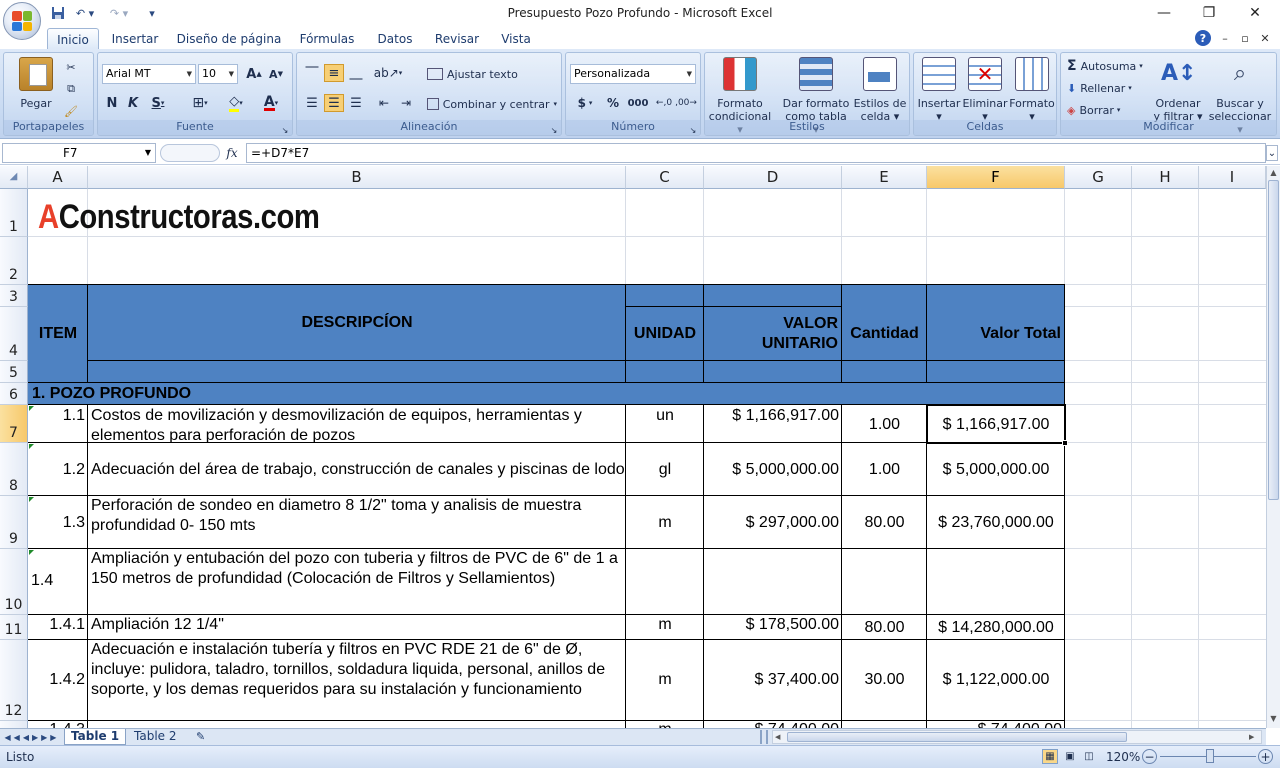 The image size is (1280, 768). What do you see at coordinates (312, 73) in the screenshot?
I see `align-top-icon: ⎺` at bounding box center [312, 73].